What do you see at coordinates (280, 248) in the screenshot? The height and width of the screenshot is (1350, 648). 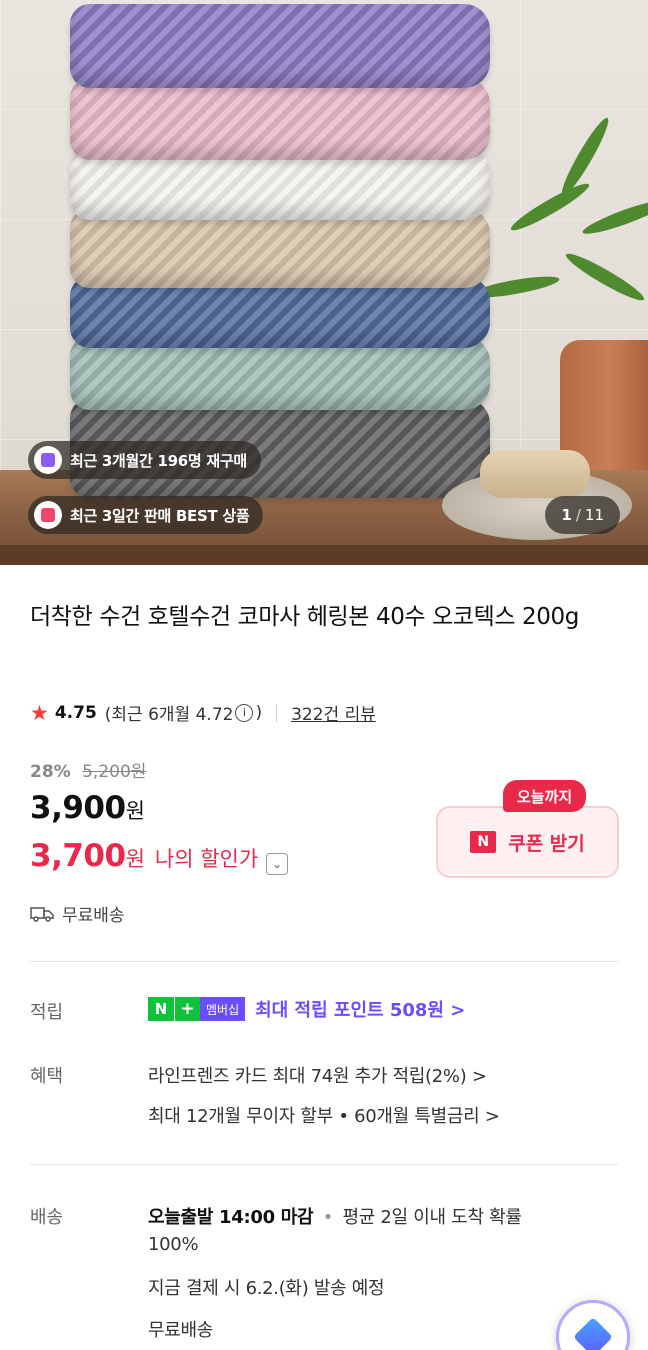 I see `towel-beige` at bounding box center [280, 248].